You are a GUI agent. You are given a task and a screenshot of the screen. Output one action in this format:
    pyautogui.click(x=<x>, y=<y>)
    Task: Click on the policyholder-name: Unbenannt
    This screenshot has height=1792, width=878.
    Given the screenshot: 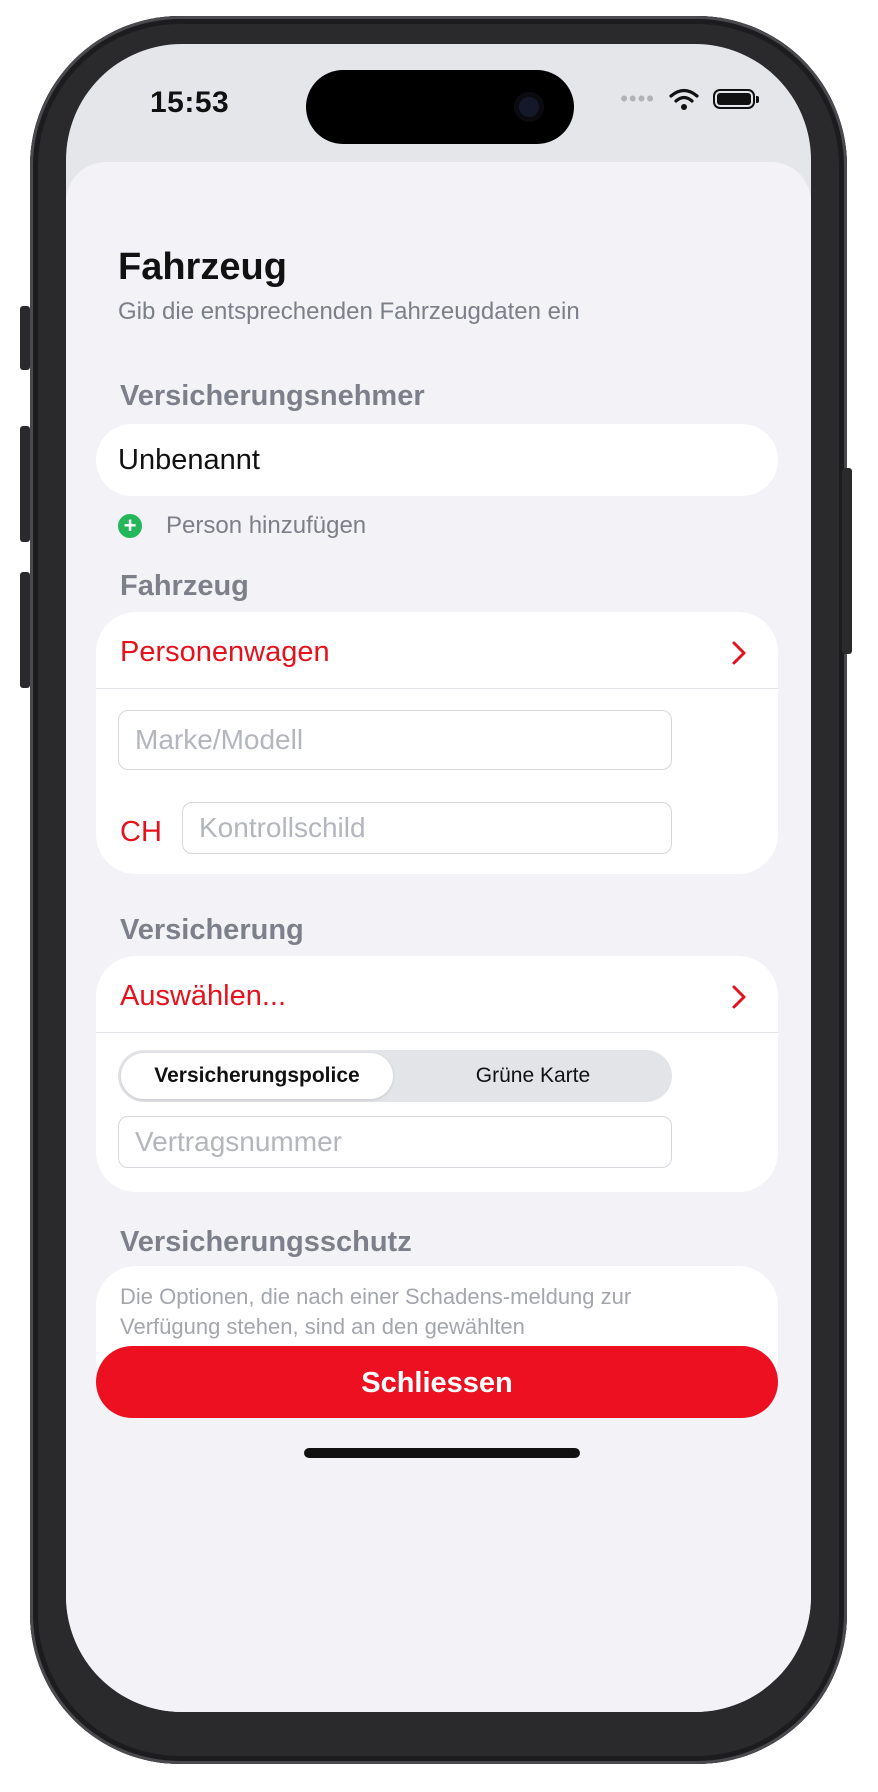 What is the action you would take?
    pyautogui.click(x=189, y=460)
    